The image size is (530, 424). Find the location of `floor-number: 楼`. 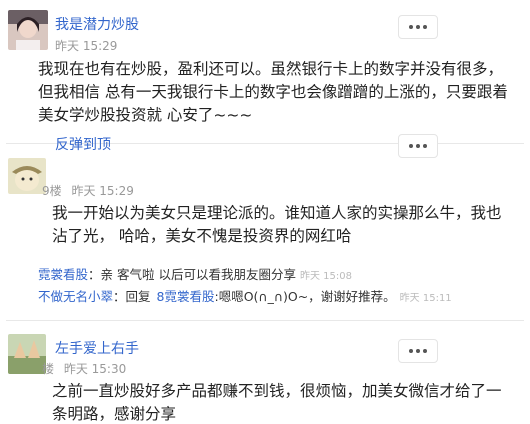

floor-number: 楼 is located at coordinates (48, 369).